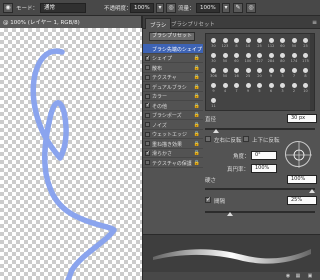 The width and height of the screenshot is (320, 280). I want to click on new-brush-icon: ▣, so click(310, 276).